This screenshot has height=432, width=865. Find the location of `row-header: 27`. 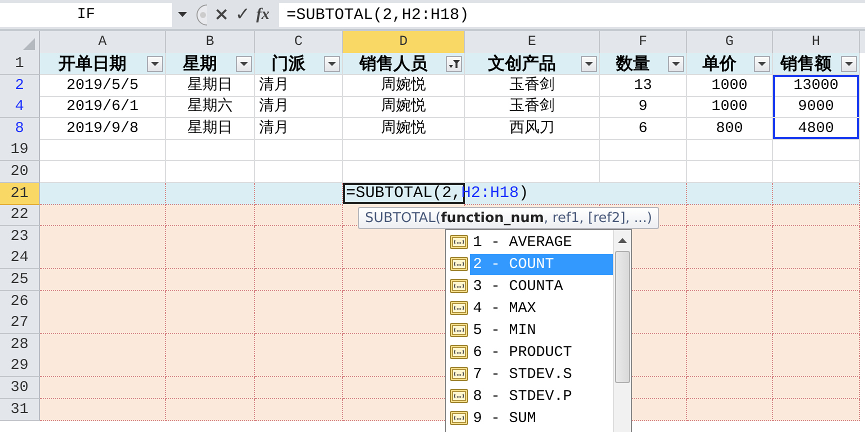

row-header: 27 is located at coordinates (20, 323).